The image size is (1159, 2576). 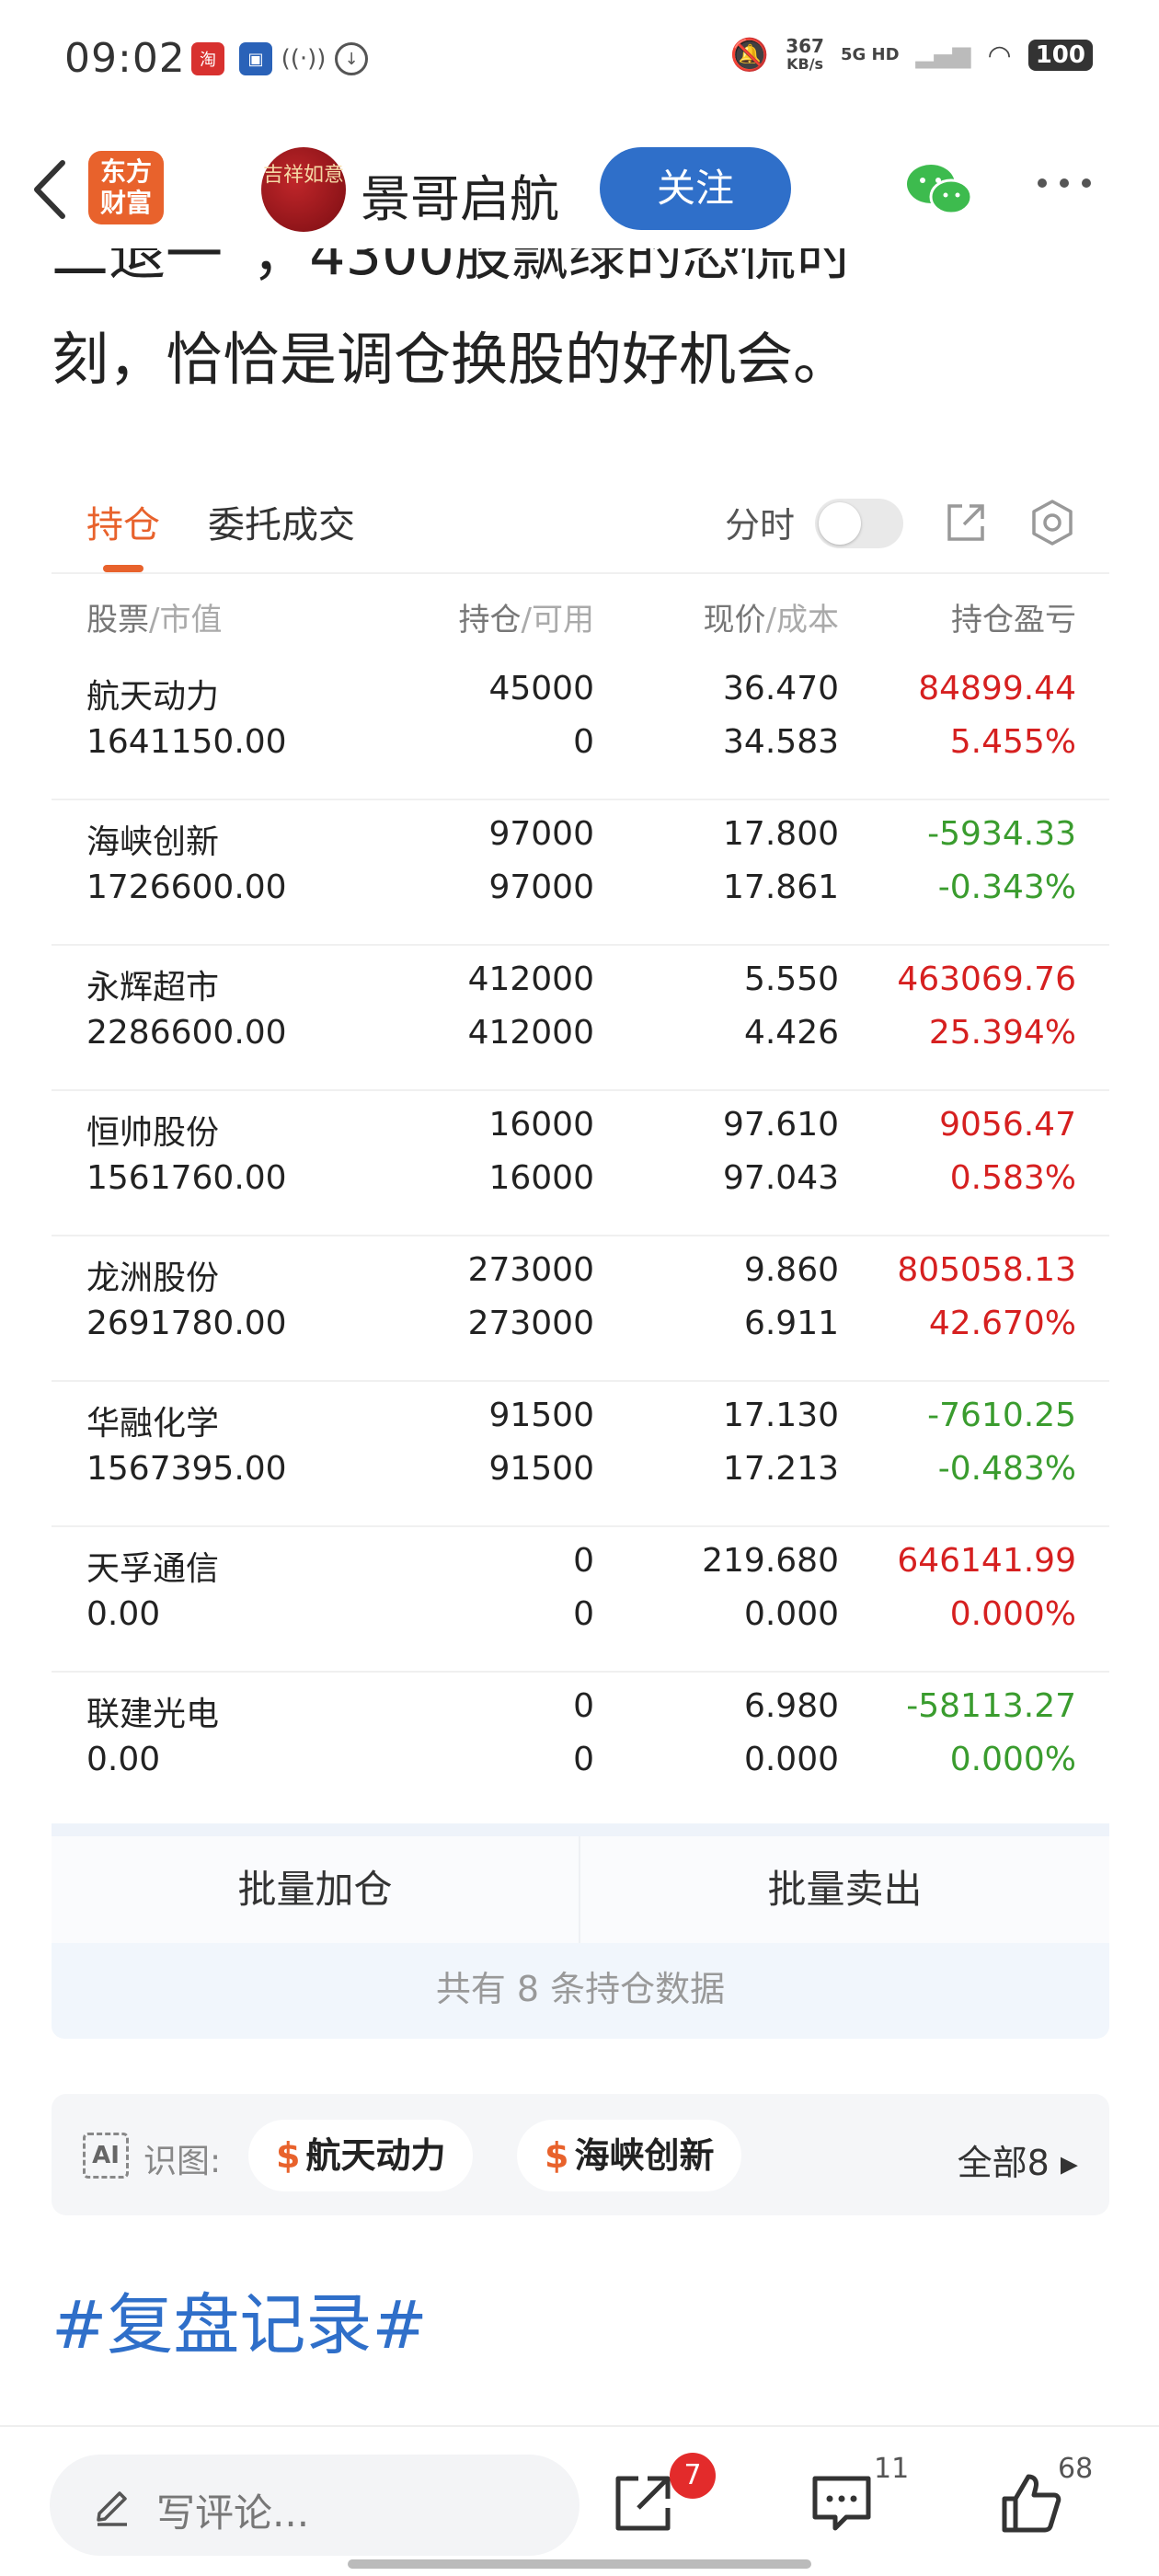 I want to click on tab-holdings: 持仓, so click(x=123, y=521).